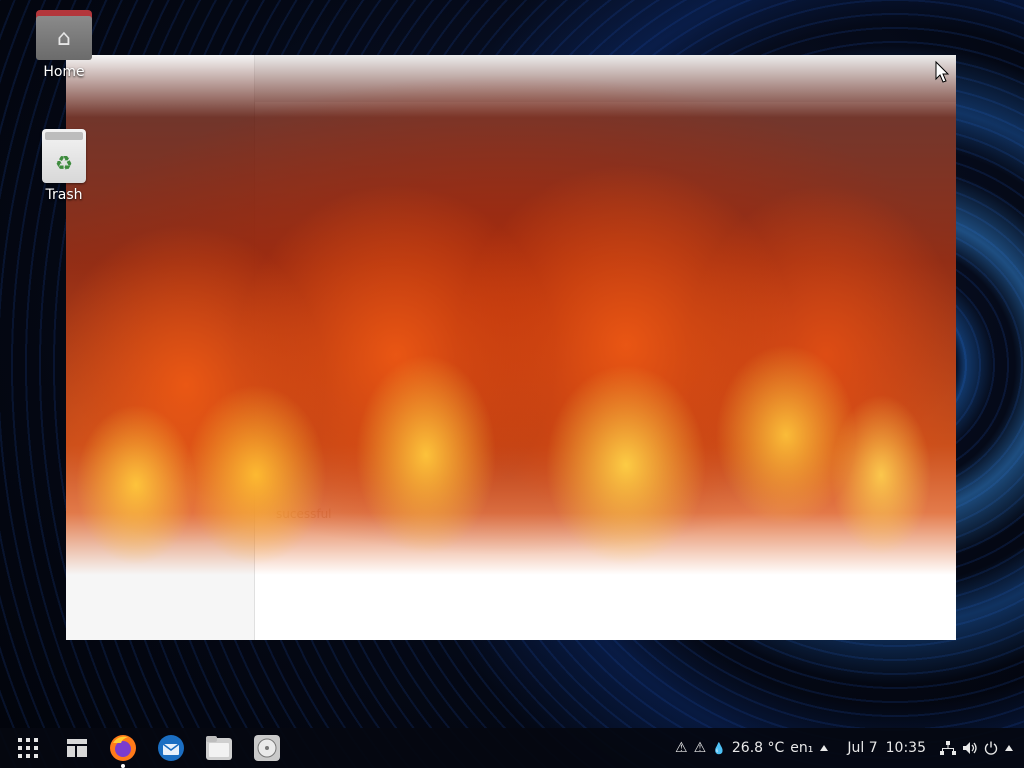  Describe the element at coordinates (758, 748) in the screenshot. I see `temperature-readout: 26.8 °C` at that location.